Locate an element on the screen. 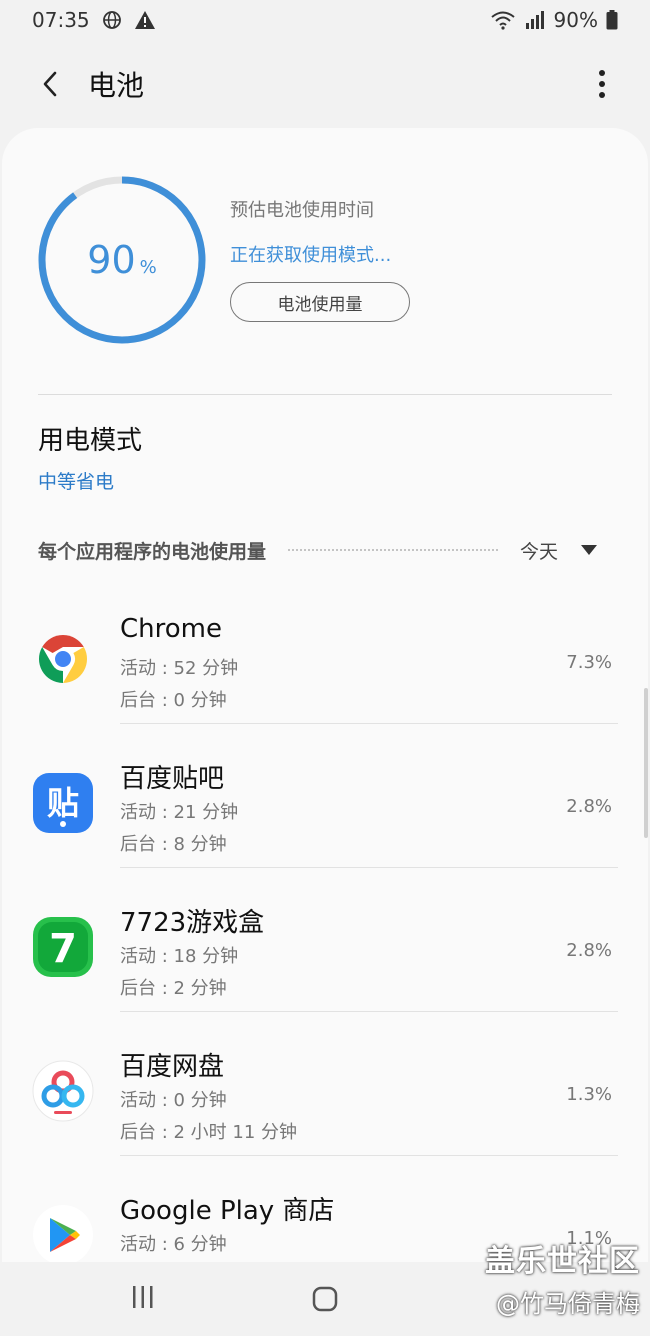 The height and width of the screenshot is (1336, 650). app-usage-percent: 7.3% is located at coordinates (589, 662).